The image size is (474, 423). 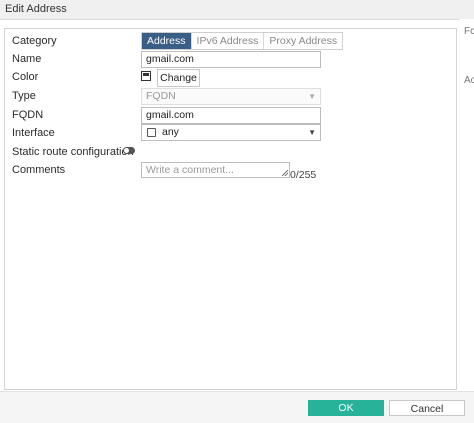 I want to click on color-label: Color, so click(x=25, y=77).